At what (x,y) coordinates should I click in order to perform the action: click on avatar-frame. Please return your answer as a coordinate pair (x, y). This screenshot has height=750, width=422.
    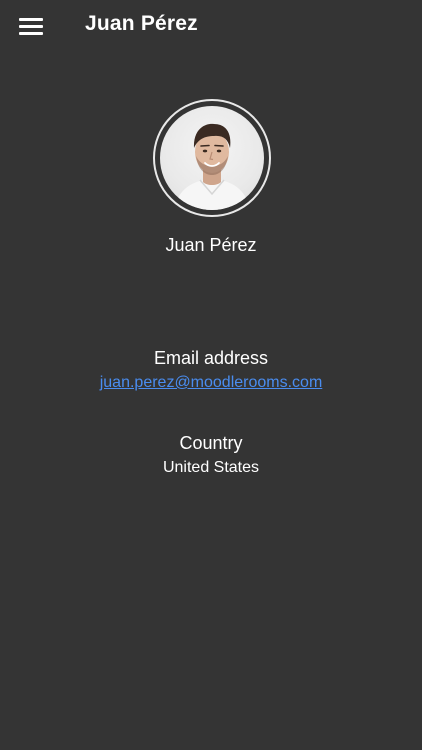
    Looking at the image, I should click on (212, 158).